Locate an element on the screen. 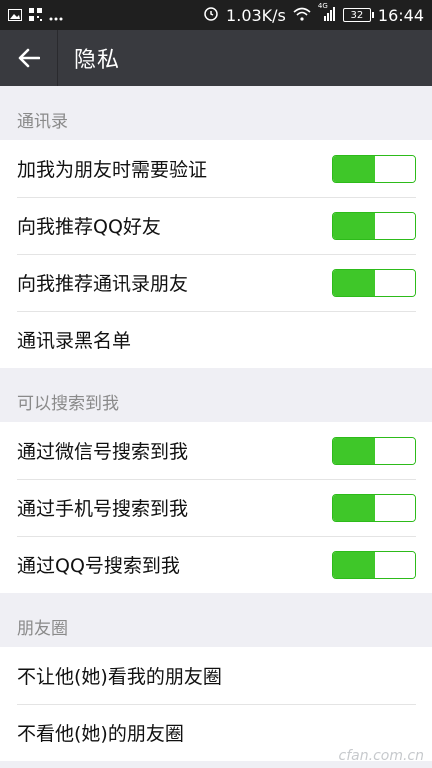  setting-require-verification: 加我为朋友时需要验证 is located at coordinates (216, 168).